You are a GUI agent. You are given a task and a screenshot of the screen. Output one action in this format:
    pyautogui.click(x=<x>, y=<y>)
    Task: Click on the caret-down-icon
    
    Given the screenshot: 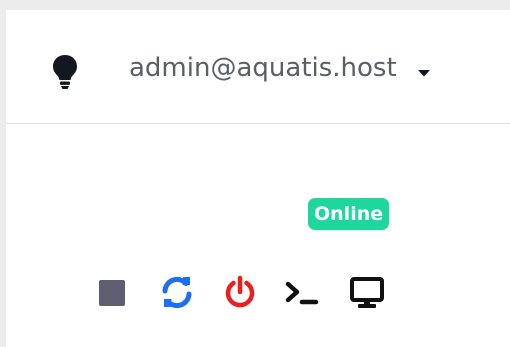 What is the action you would take?
    pyautogui.click(x=424, y=70)
    